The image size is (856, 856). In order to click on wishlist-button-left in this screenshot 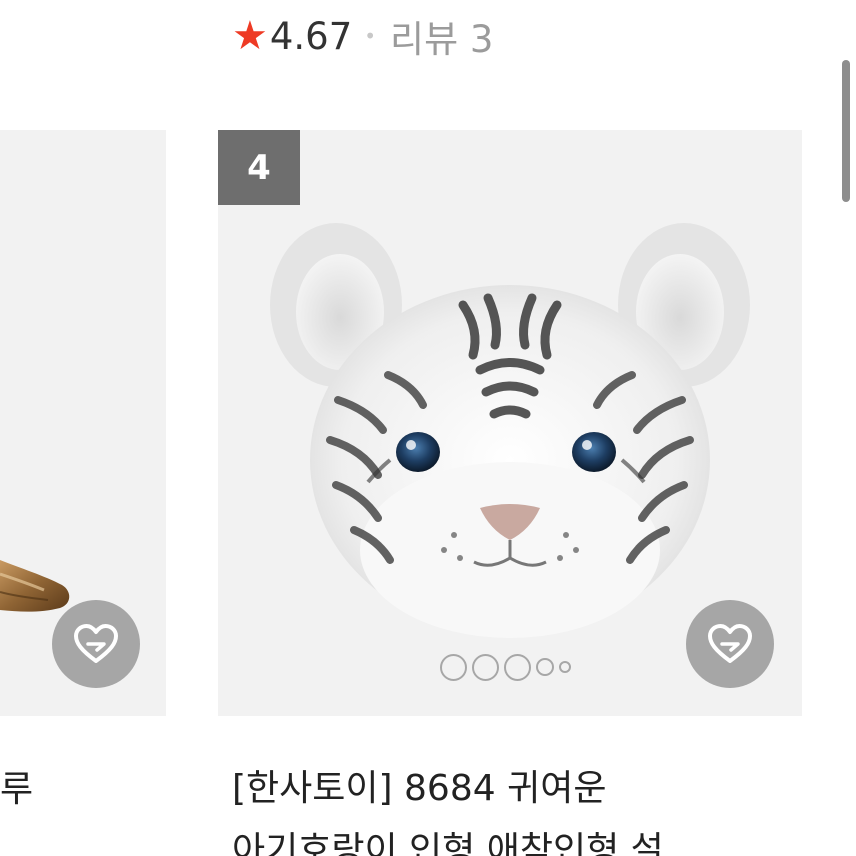, I will do `click(96, 644)`.